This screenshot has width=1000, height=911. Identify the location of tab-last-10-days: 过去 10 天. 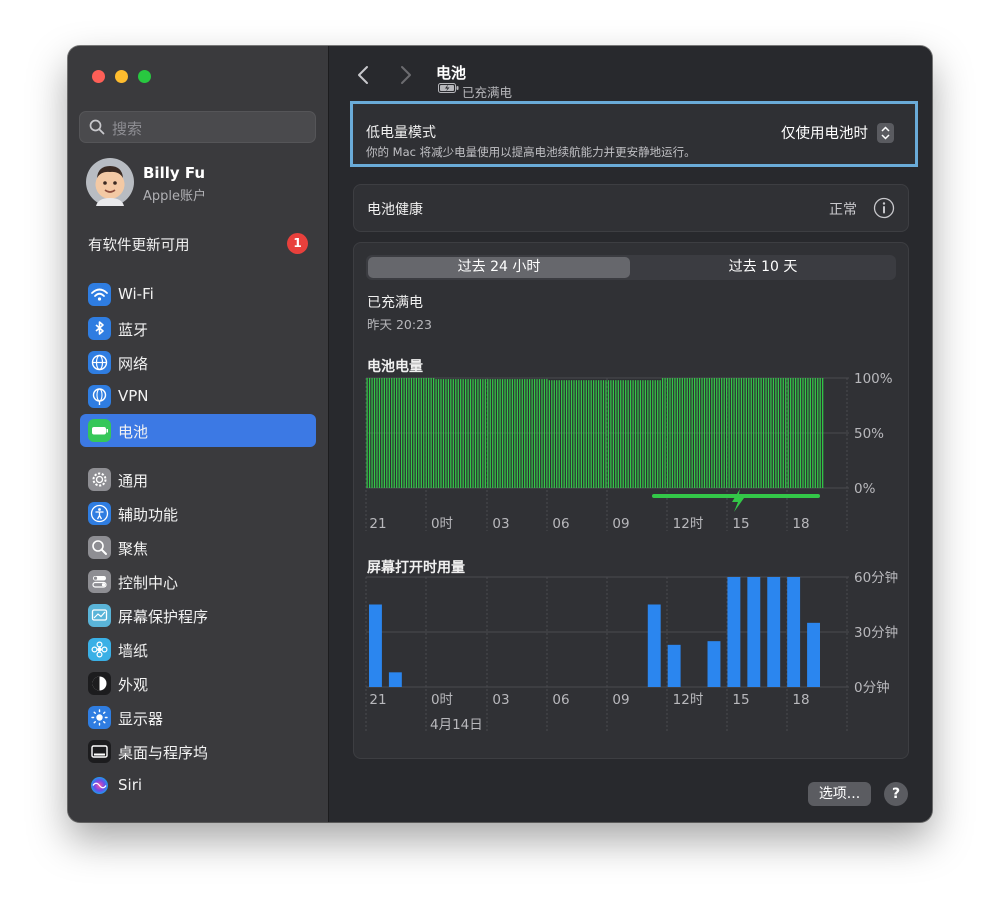
(763, 267).